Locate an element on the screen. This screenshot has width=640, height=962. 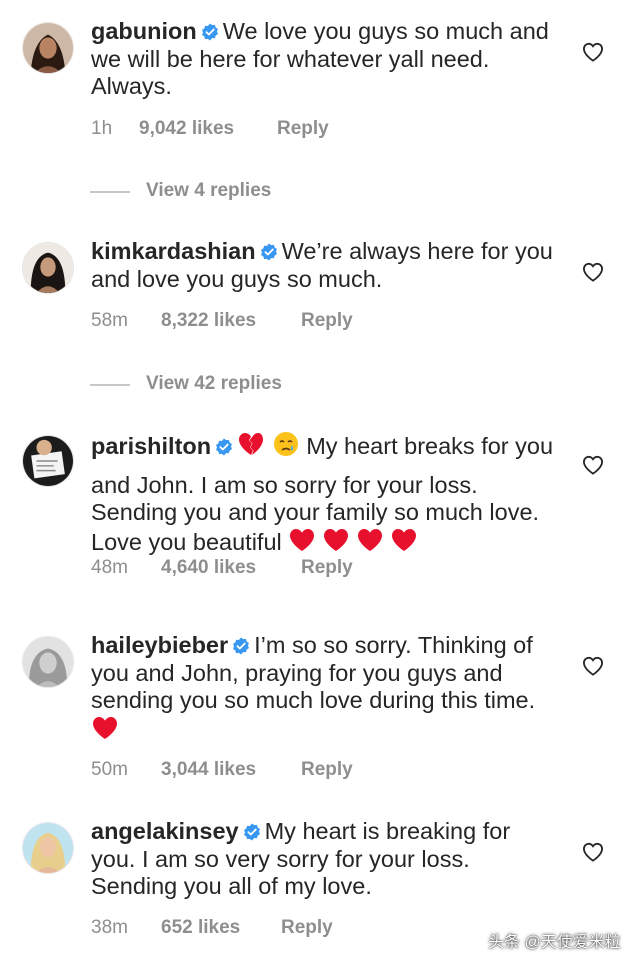
view-replies-label: View 42 replies is located at coordinates (214, 383).